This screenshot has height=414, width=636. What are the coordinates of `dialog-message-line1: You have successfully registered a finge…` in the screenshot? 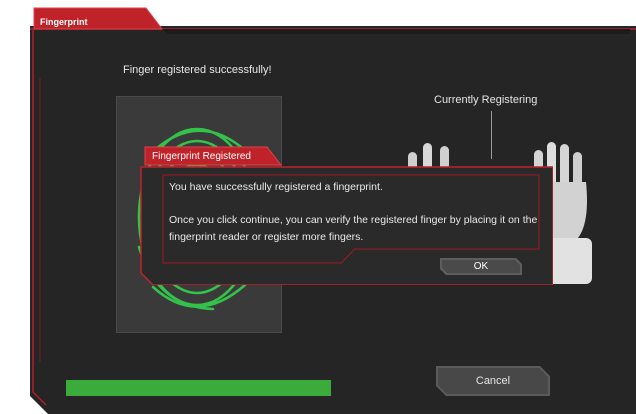 It's located at (276, 187).